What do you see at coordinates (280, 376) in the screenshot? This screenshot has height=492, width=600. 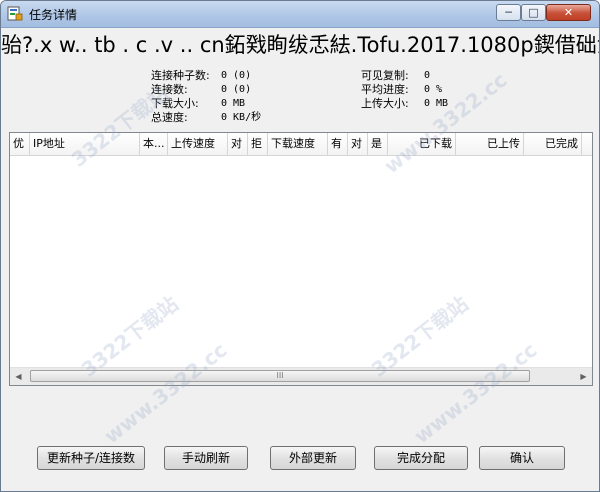 I see `scrollbar-thumb: III` at bounding box center [280, 376].